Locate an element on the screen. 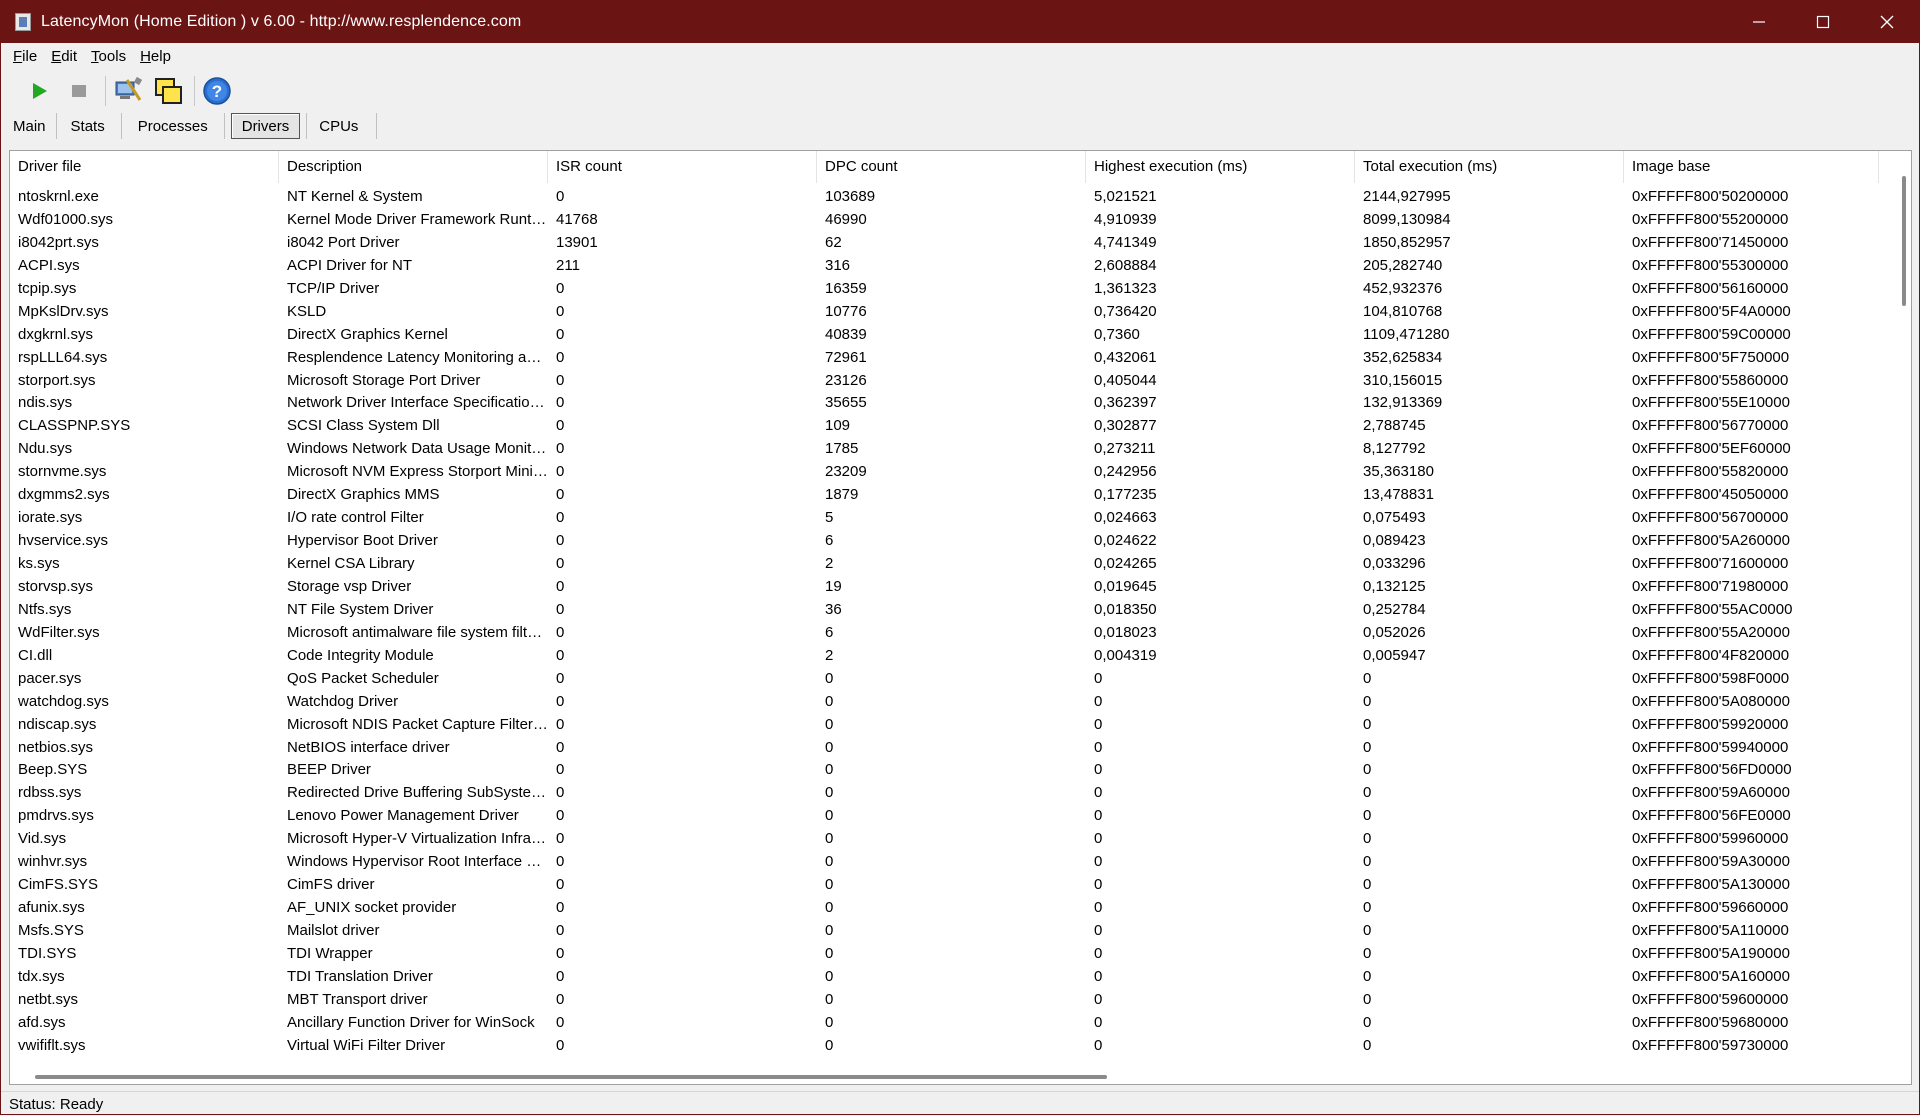 Image resolution: width=1920 pixels, height=1116 pixels. horizontal-scrollbar is located at coordinates (955, 1077).